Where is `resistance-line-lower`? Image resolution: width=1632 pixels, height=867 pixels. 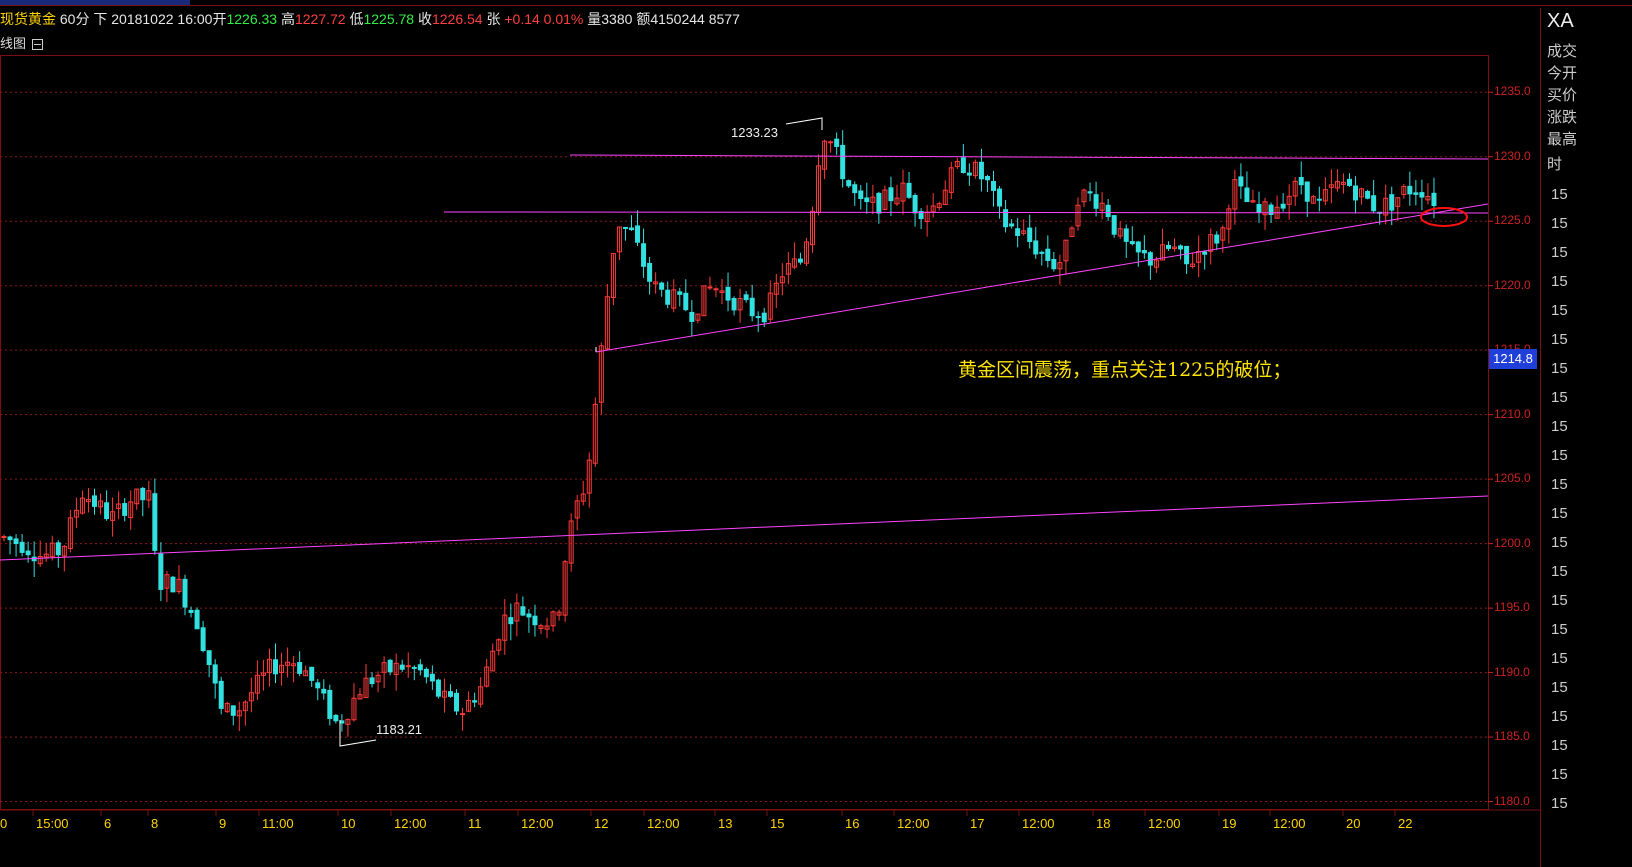 resistance-line-lower is located at coordinates (966, 212).